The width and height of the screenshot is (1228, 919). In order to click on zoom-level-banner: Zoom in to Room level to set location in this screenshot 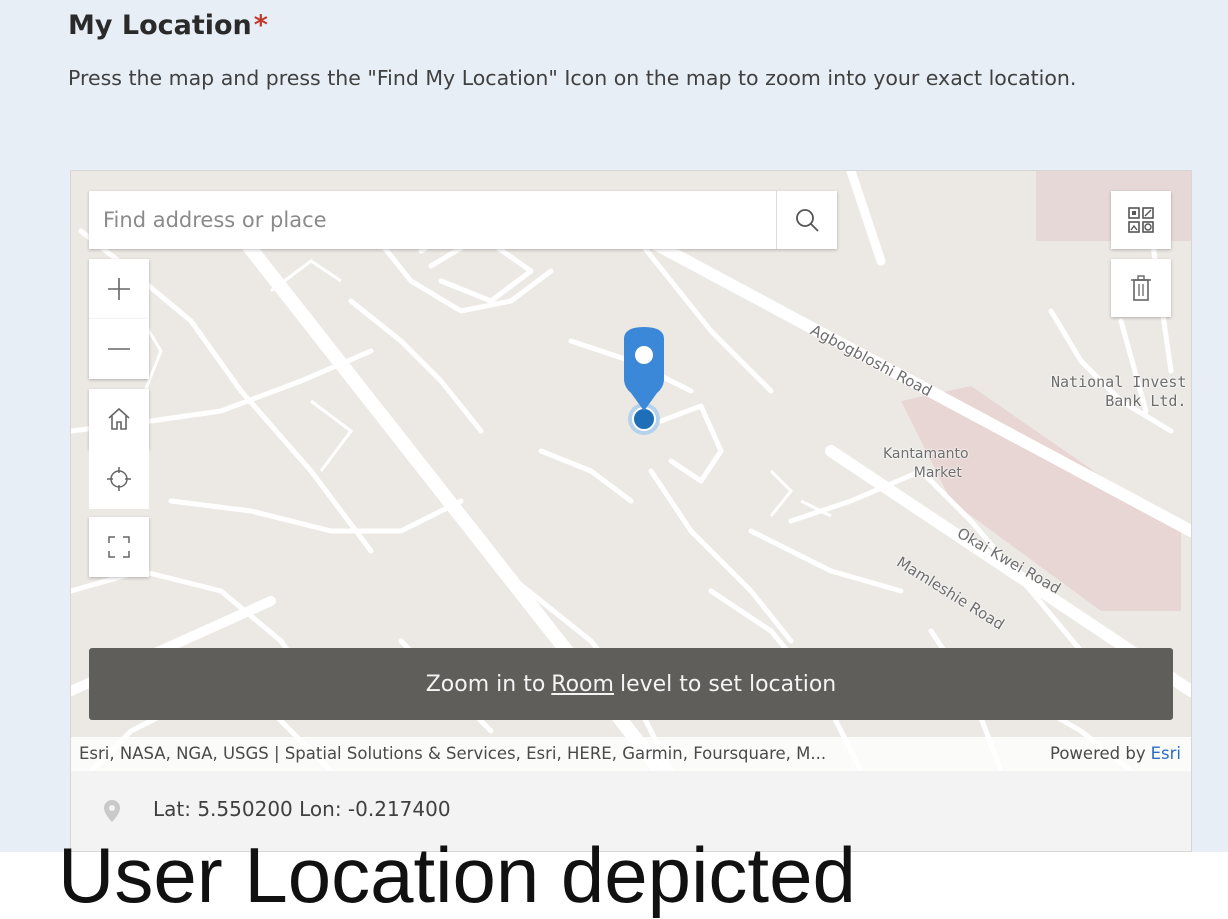, I will do `click(631, 684)`.